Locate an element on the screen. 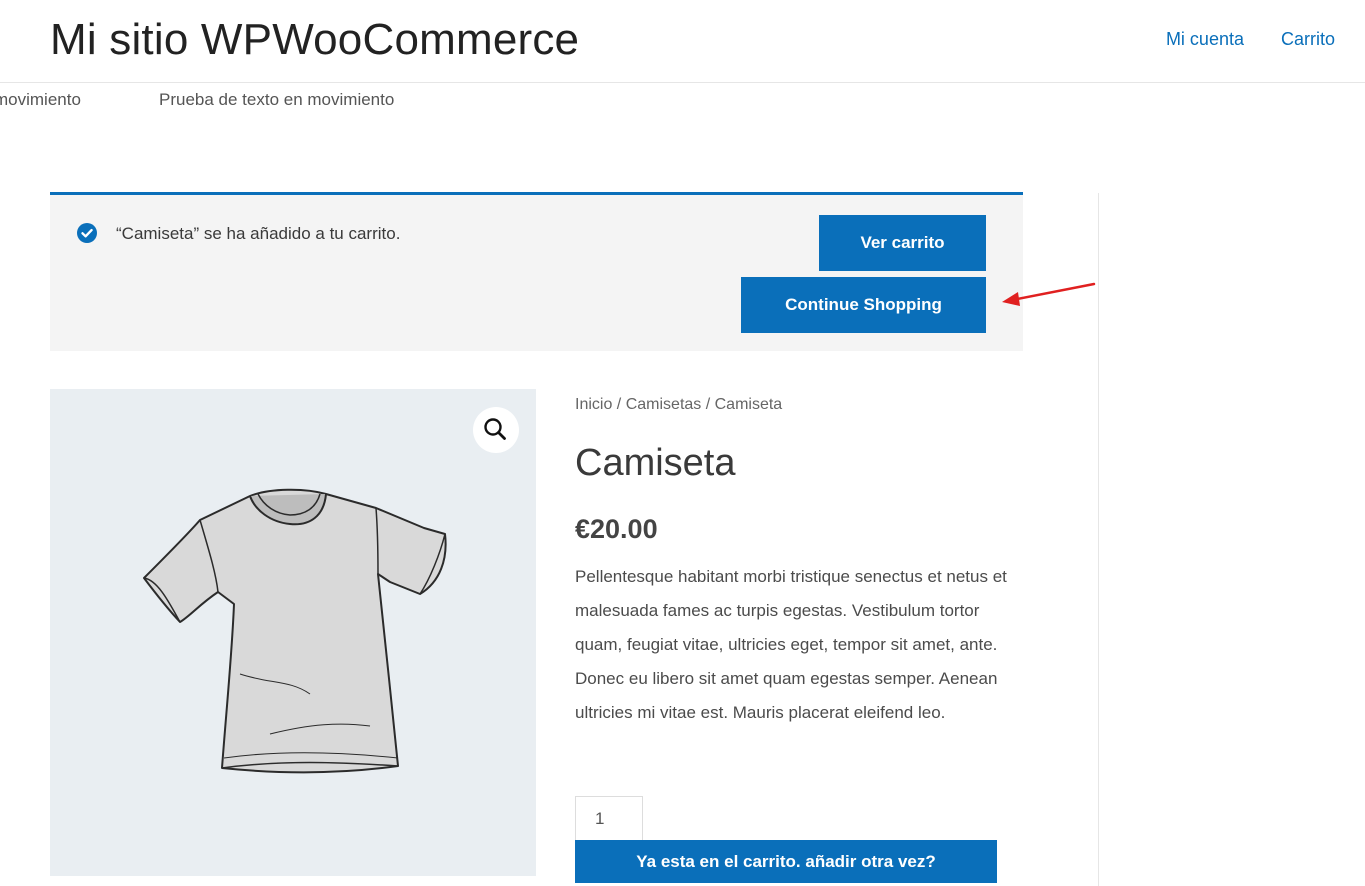 The width and height of the screenshot is (1365, 886). main-nav: Mi cuenta Carrito is located at coordinates (1250, 39).